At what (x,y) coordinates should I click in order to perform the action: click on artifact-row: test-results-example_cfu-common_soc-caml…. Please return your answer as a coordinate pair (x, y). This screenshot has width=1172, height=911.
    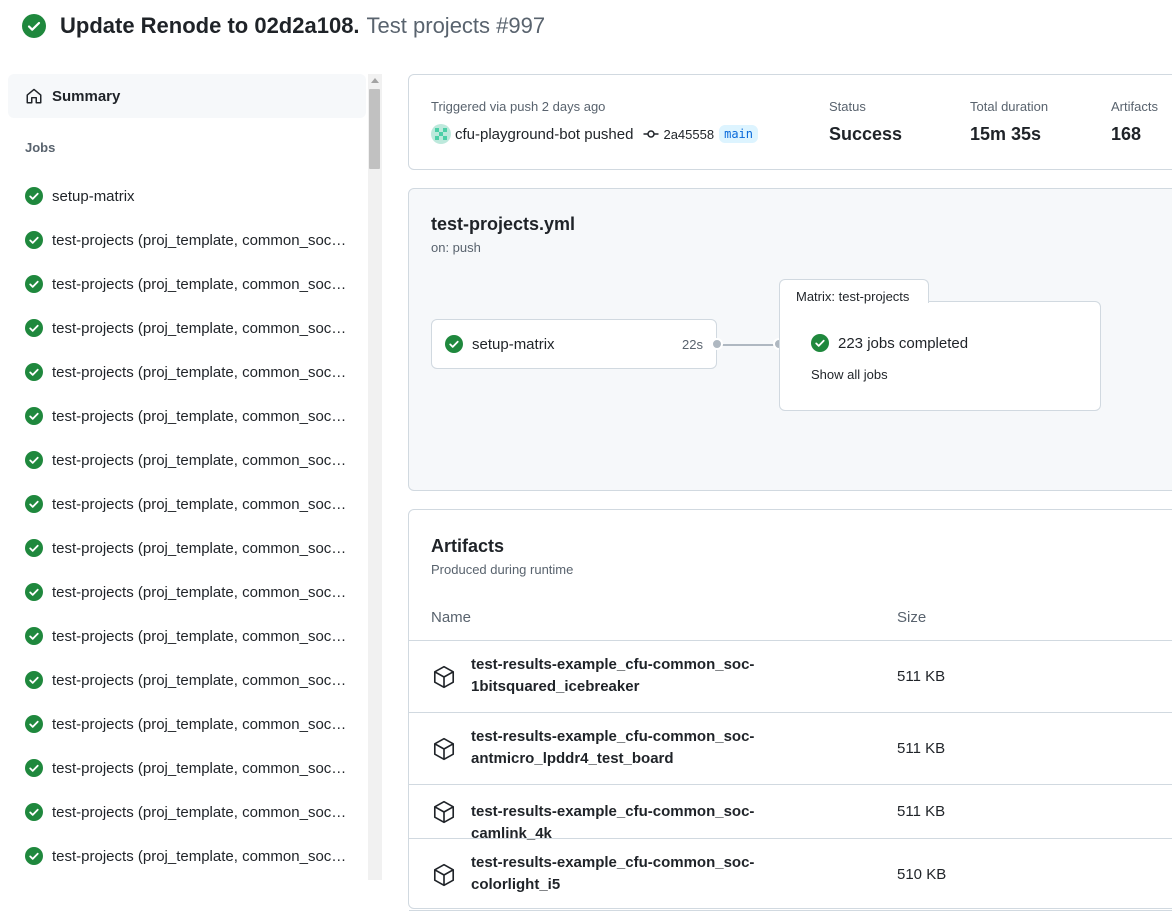
    Looking at the image, I should click on (790, 813).